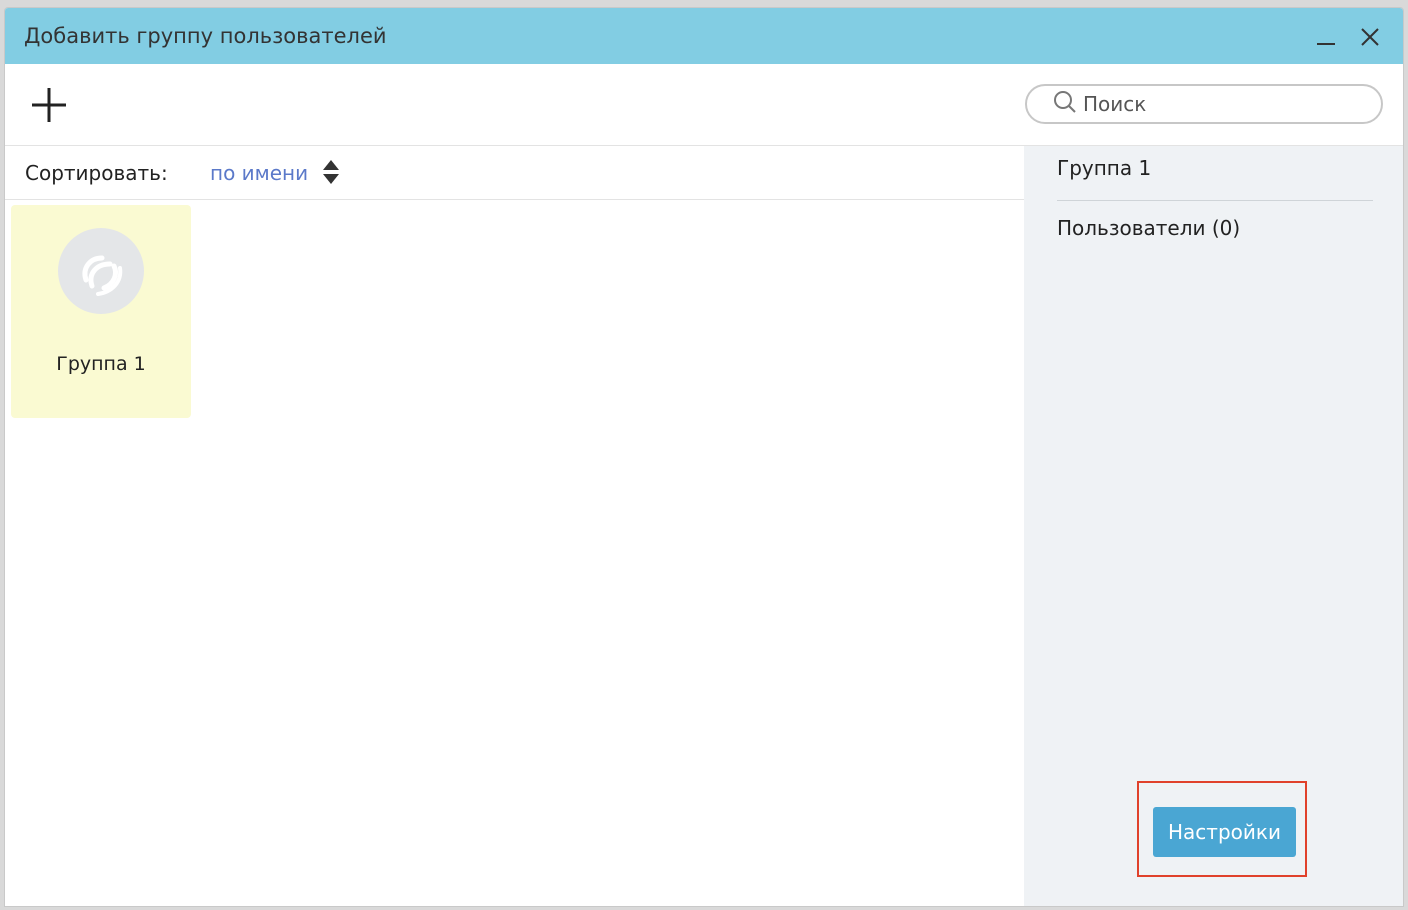 This screenshot has width=1408, height=910. What do you see at coordinates (1104, 168) in the screenshot?
I see `details-group-name: Группа 1` at bounding box center [1104, 168].